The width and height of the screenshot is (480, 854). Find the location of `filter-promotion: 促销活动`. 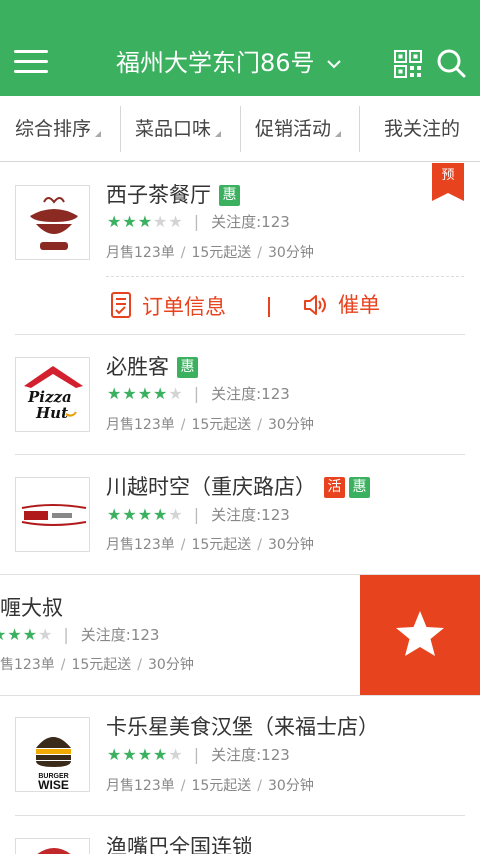

filter-promotion: 促销活动 is located at coordinates (298, 129).